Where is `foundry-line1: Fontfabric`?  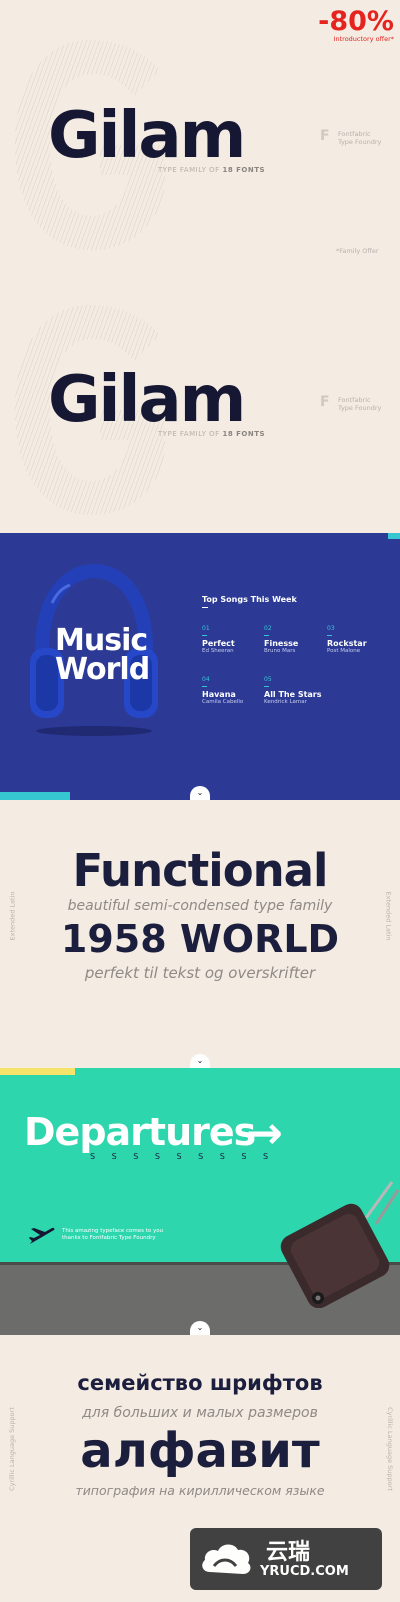 foundry-line1: Fontfabric is located at coordinates (354, 134).